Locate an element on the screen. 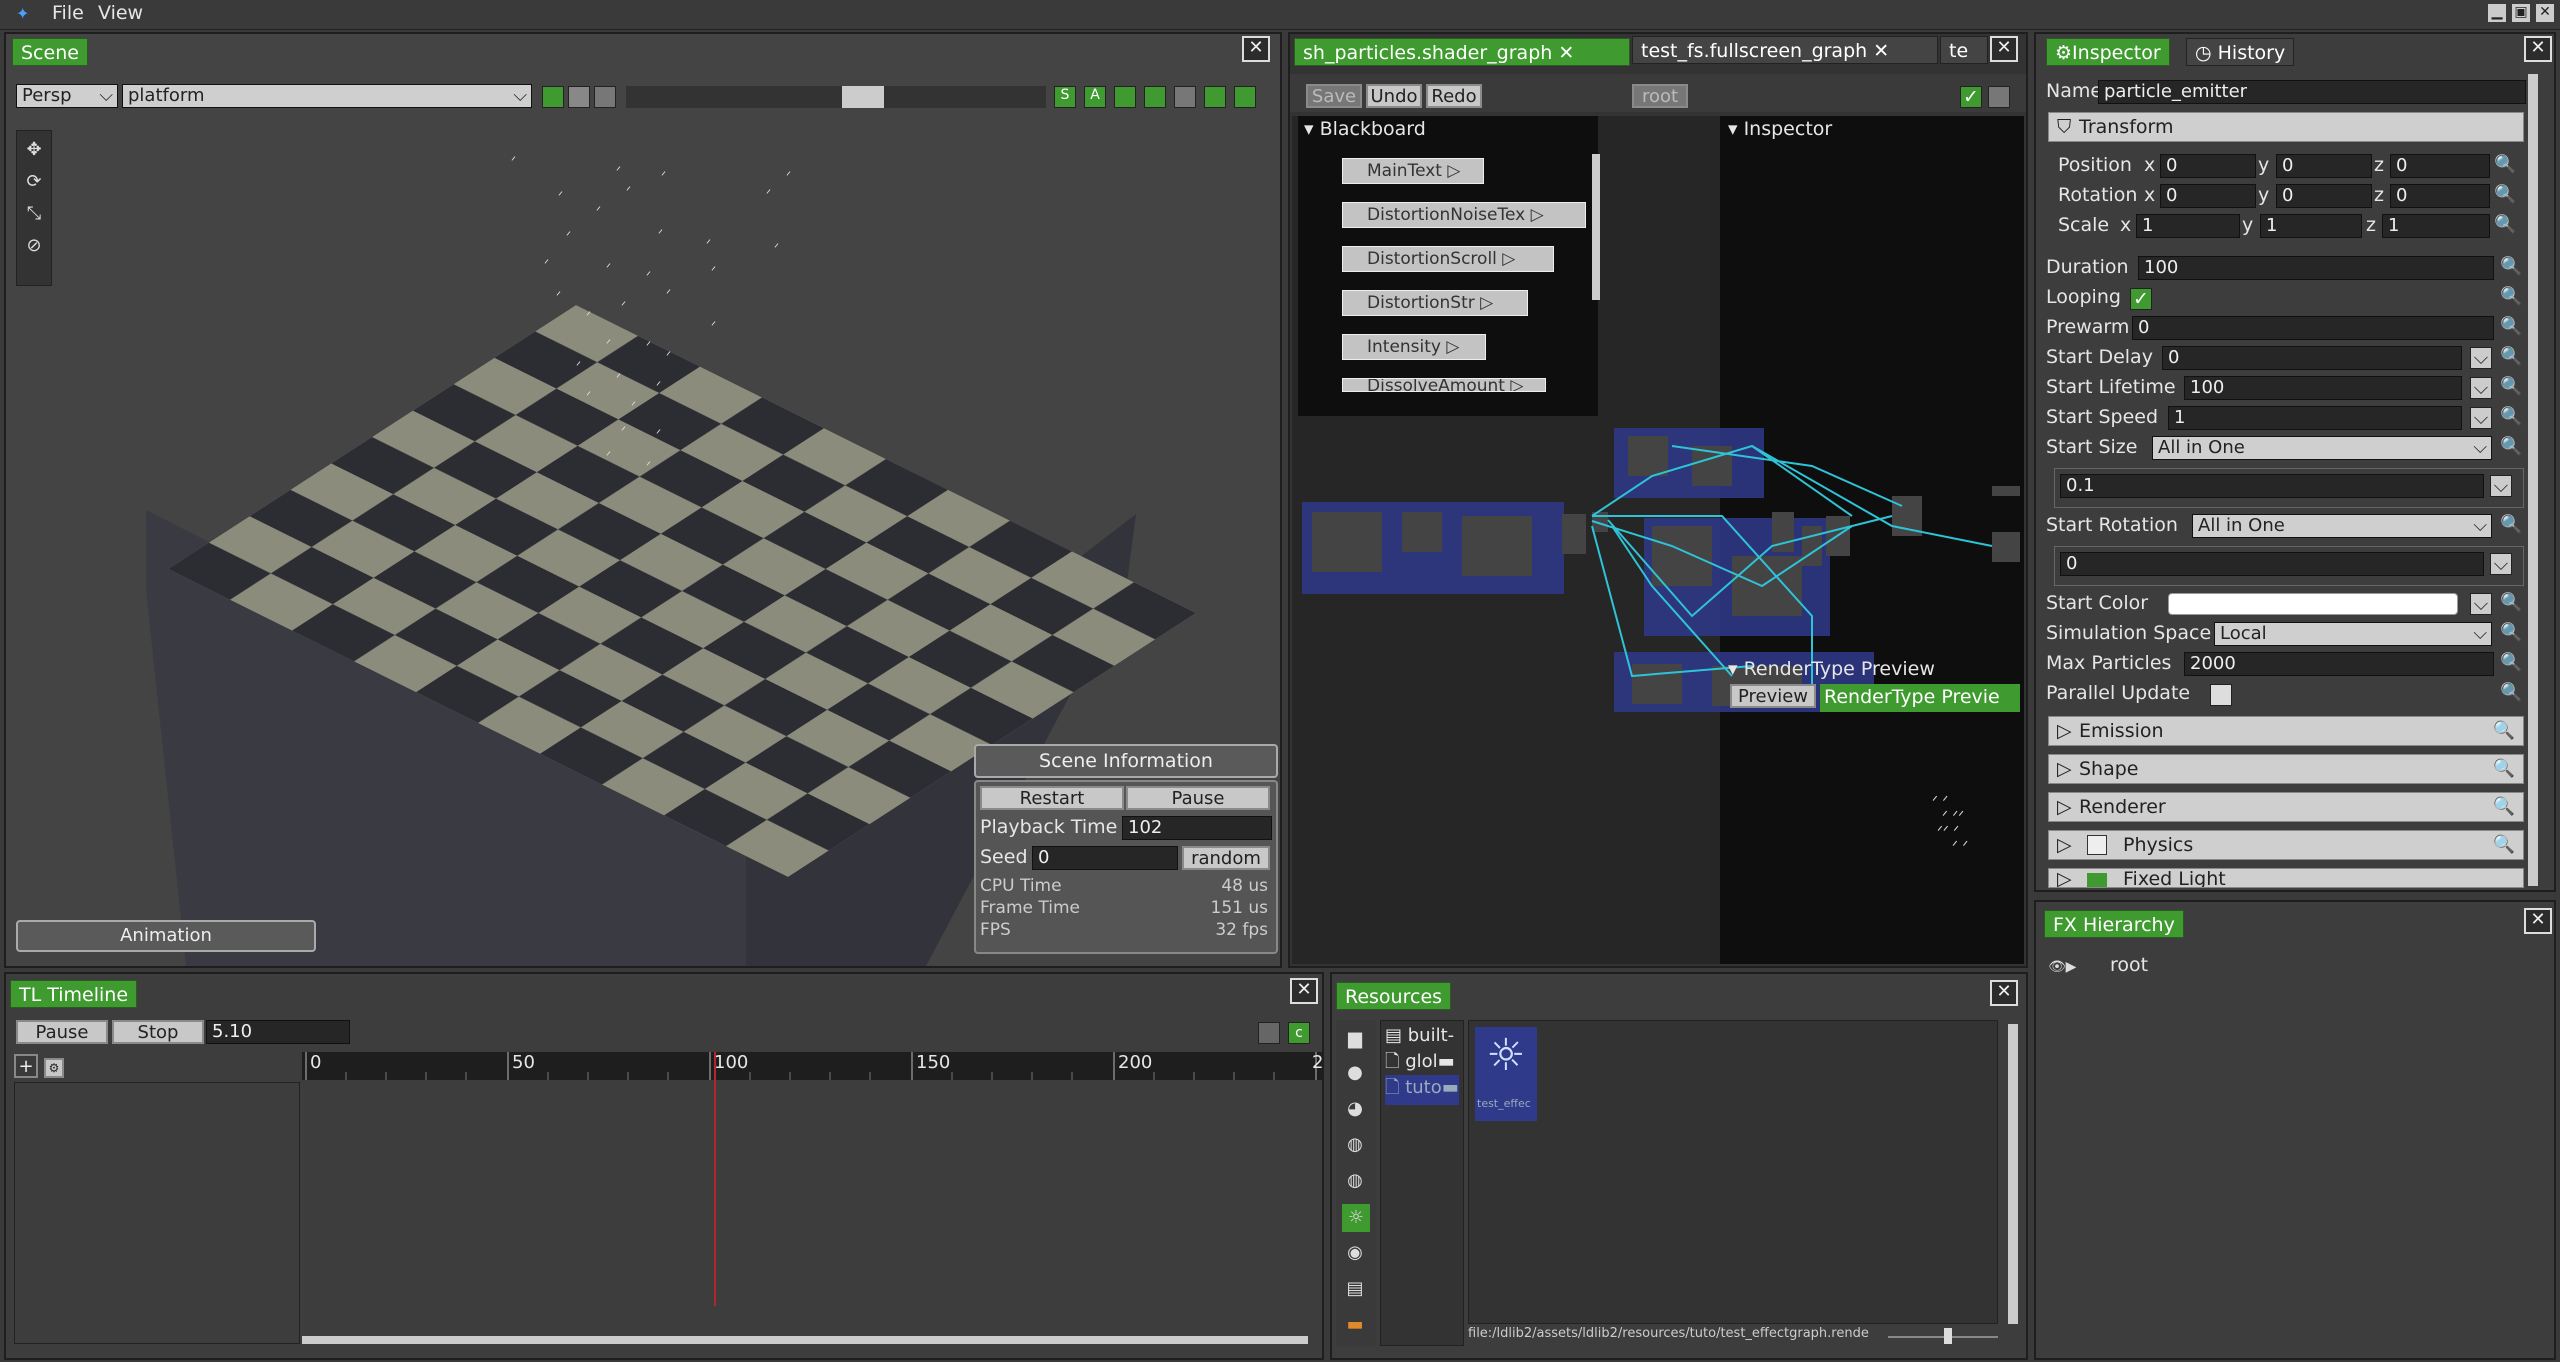 The image size is (2560, 1362). tab-fx-hierarchy: FX Hierarchy is located at coordinates (2114, 924).